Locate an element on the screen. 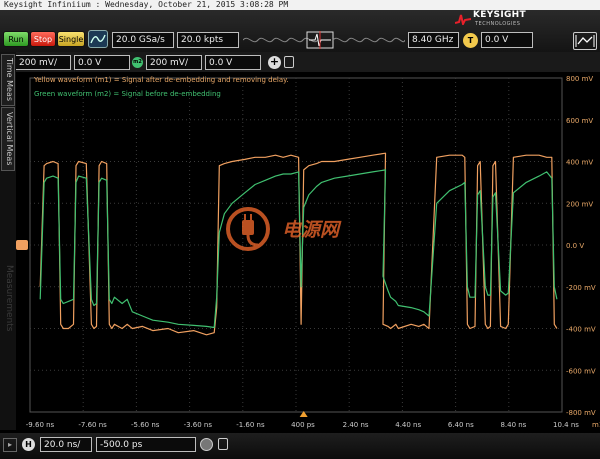  y-tick-label: 400 mV is located at coordinates (579, 163).